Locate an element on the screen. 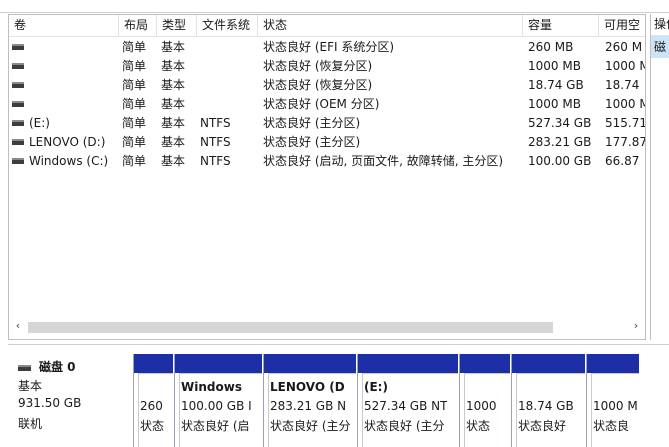 This screenshot has height=447, width=669. column-header-status: 状态 is located at coordinates (390, 25).